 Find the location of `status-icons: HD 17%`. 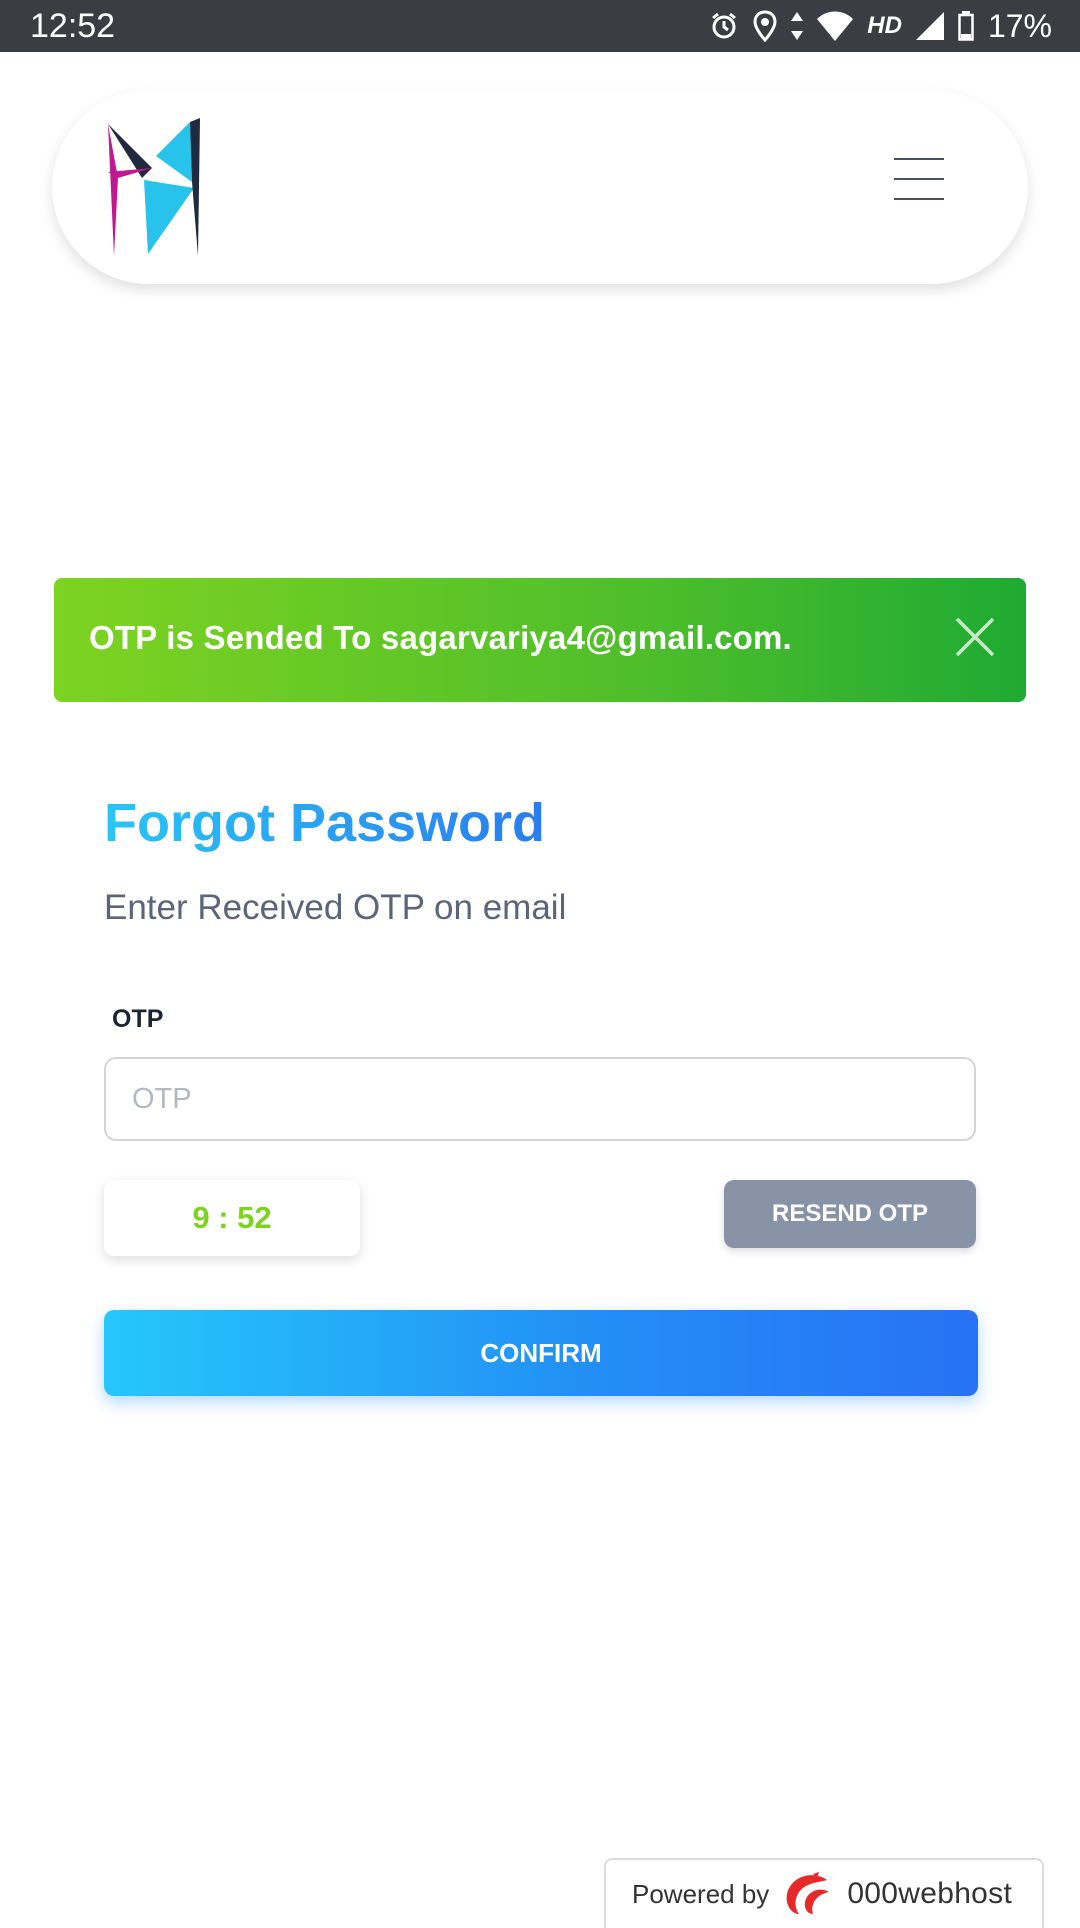

status-icons: HD 17% is located at coordinates (880, 26).